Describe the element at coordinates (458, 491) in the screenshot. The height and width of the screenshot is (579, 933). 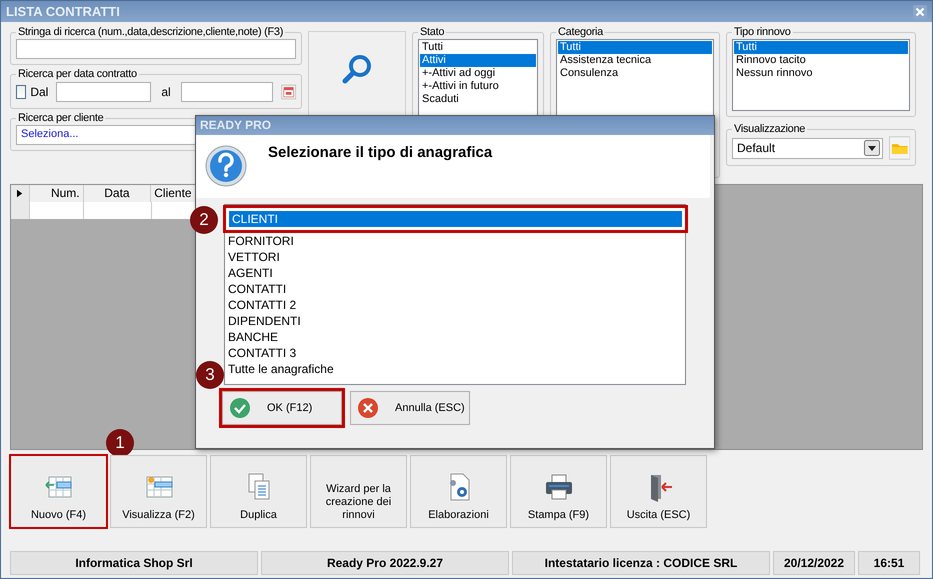
I see `toolbar-button: Elaborazioni` at that location.